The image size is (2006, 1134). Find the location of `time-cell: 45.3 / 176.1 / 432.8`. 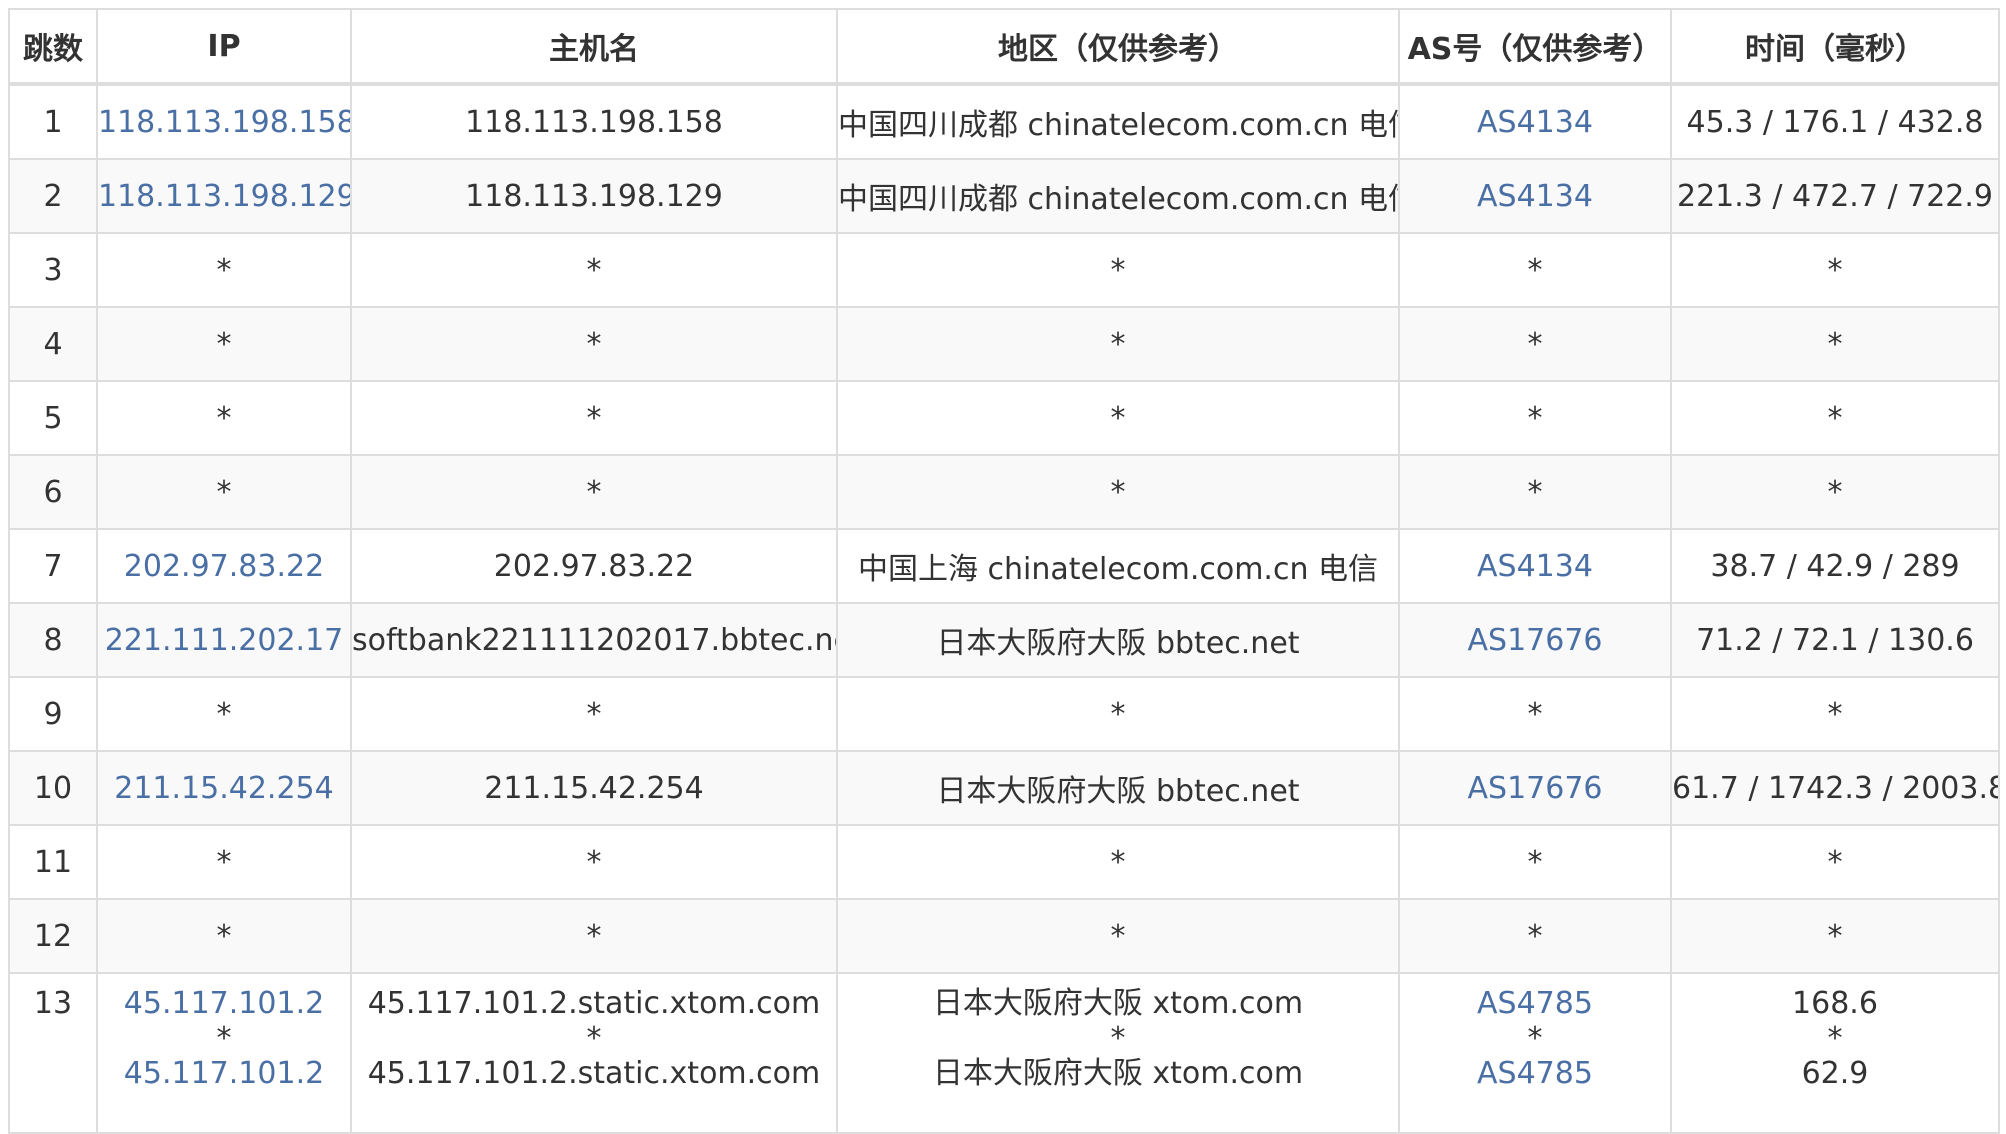

time-cell: 45.3 / 176.1 / 432.8 is located at coordinates (1835, 121).